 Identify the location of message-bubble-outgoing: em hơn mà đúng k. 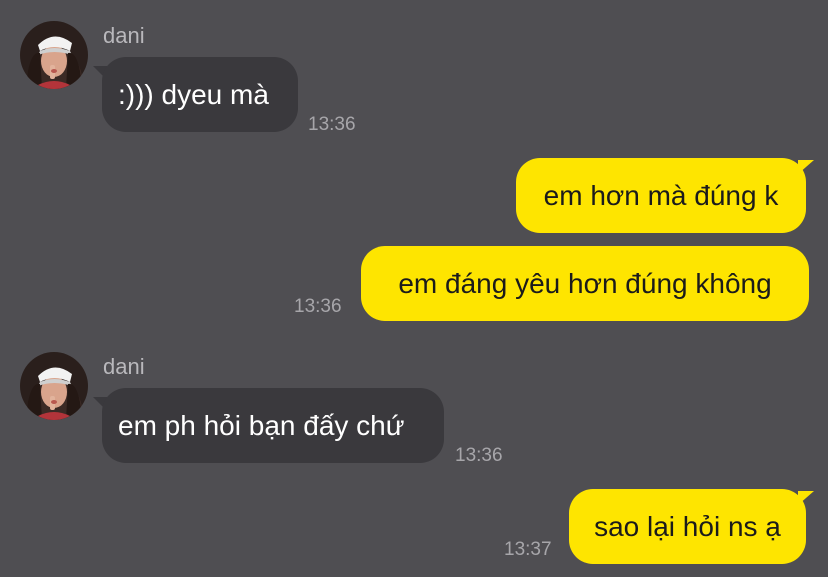
(661, 195).